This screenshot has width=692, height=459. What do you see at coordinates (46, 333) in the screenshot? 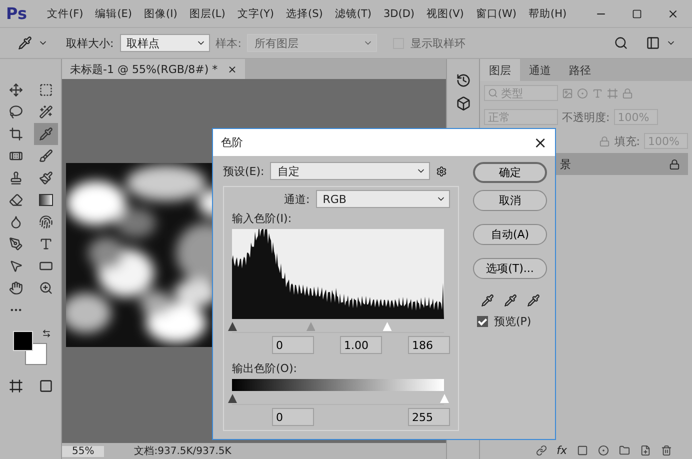
I see `swap-icon` at bounding box center [46, 333].